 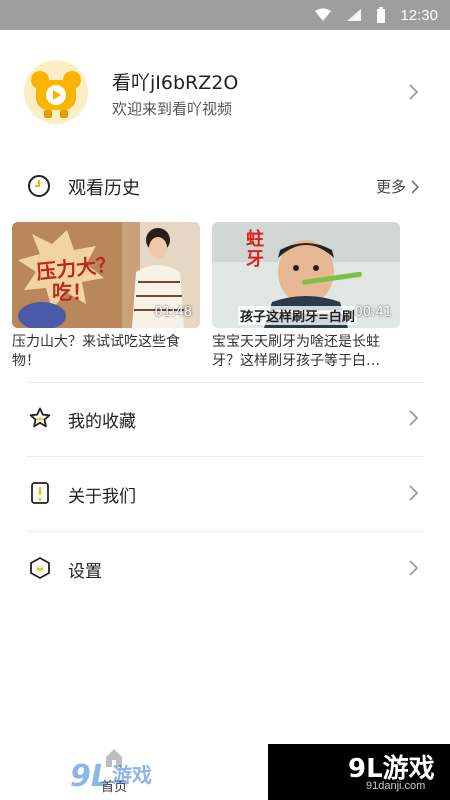 What do you see at coordinates (354, 15) in the screenshot?
I see `signal-icon` at bounding box center [354, 15].